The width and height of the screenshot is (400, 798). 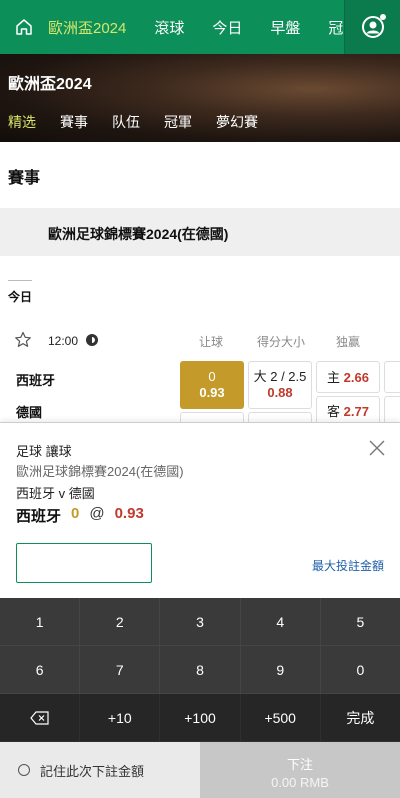 What do you see at coordinates (44, 451) in the screenshot?
I see `slip-market: 足球 讓球` at bounding box center [44, 451].